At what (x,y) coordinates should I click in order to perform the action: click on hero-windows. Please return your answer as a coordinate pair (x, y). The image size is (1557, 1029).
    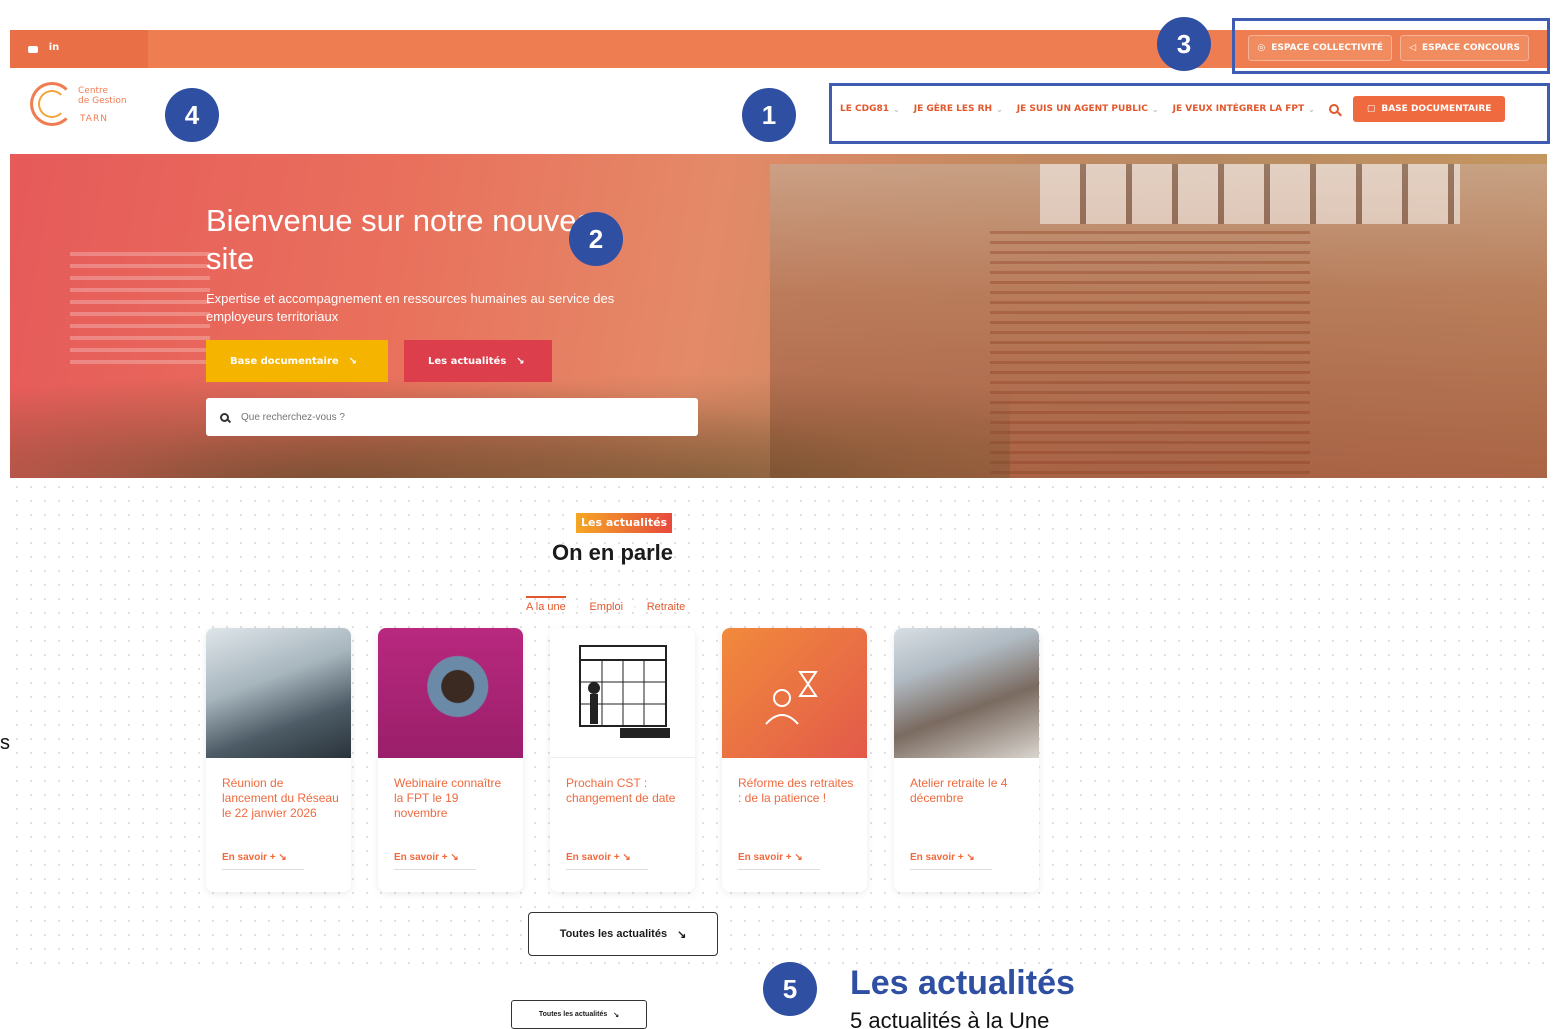
    Looking at the image, I should click on (1250, 194).